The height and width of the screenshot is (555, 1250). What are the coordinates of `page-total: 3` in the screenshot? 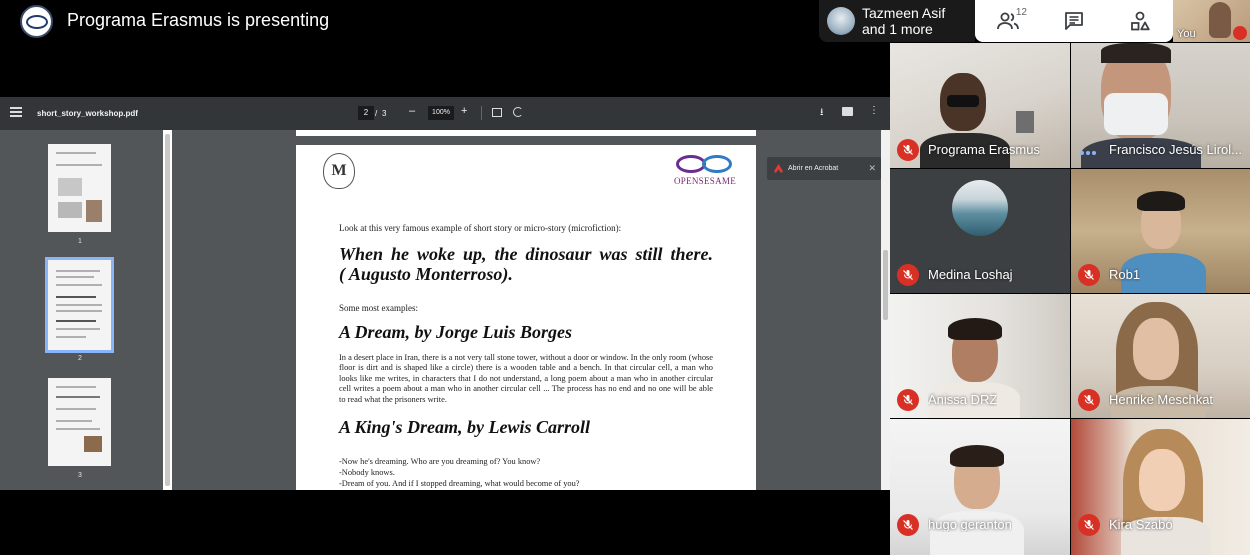 It's located at (384, 113).